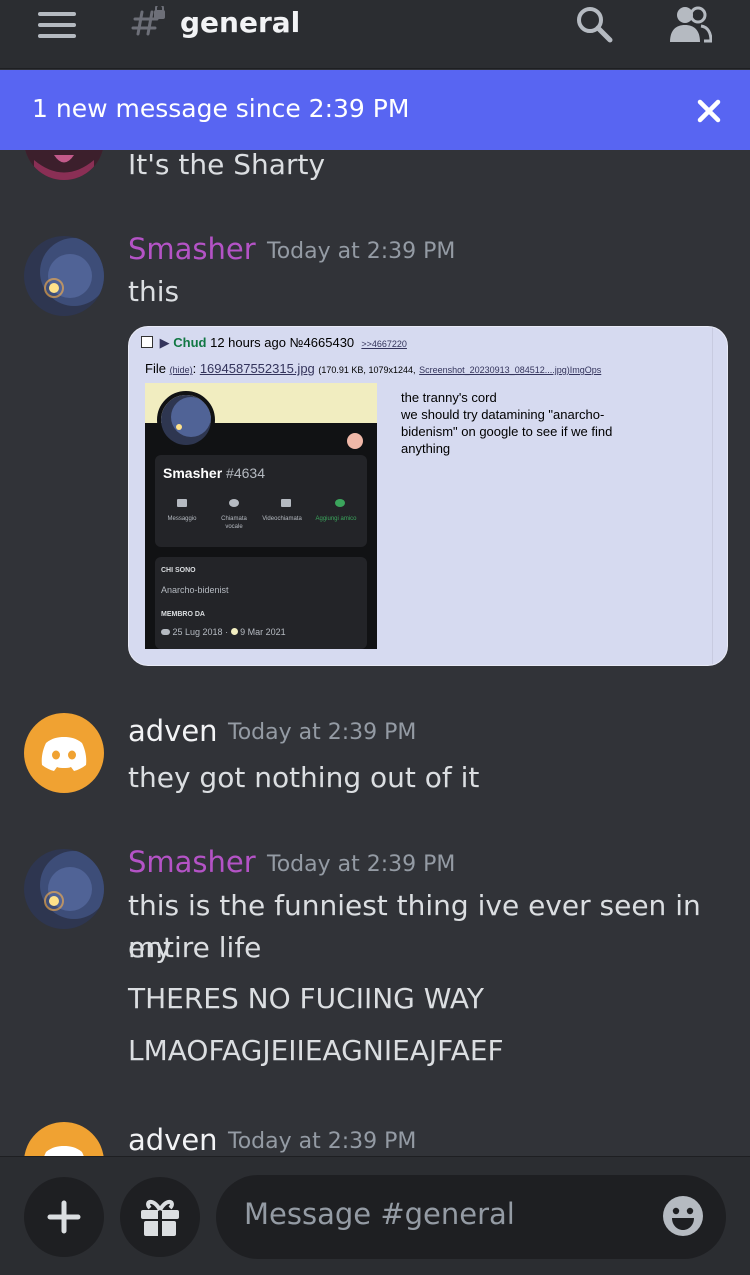 The image size is (750, 1275). What do you see at coordinates (147, 342) in the screenshot?
I see `checkbox` at bounding box center [147, 342].